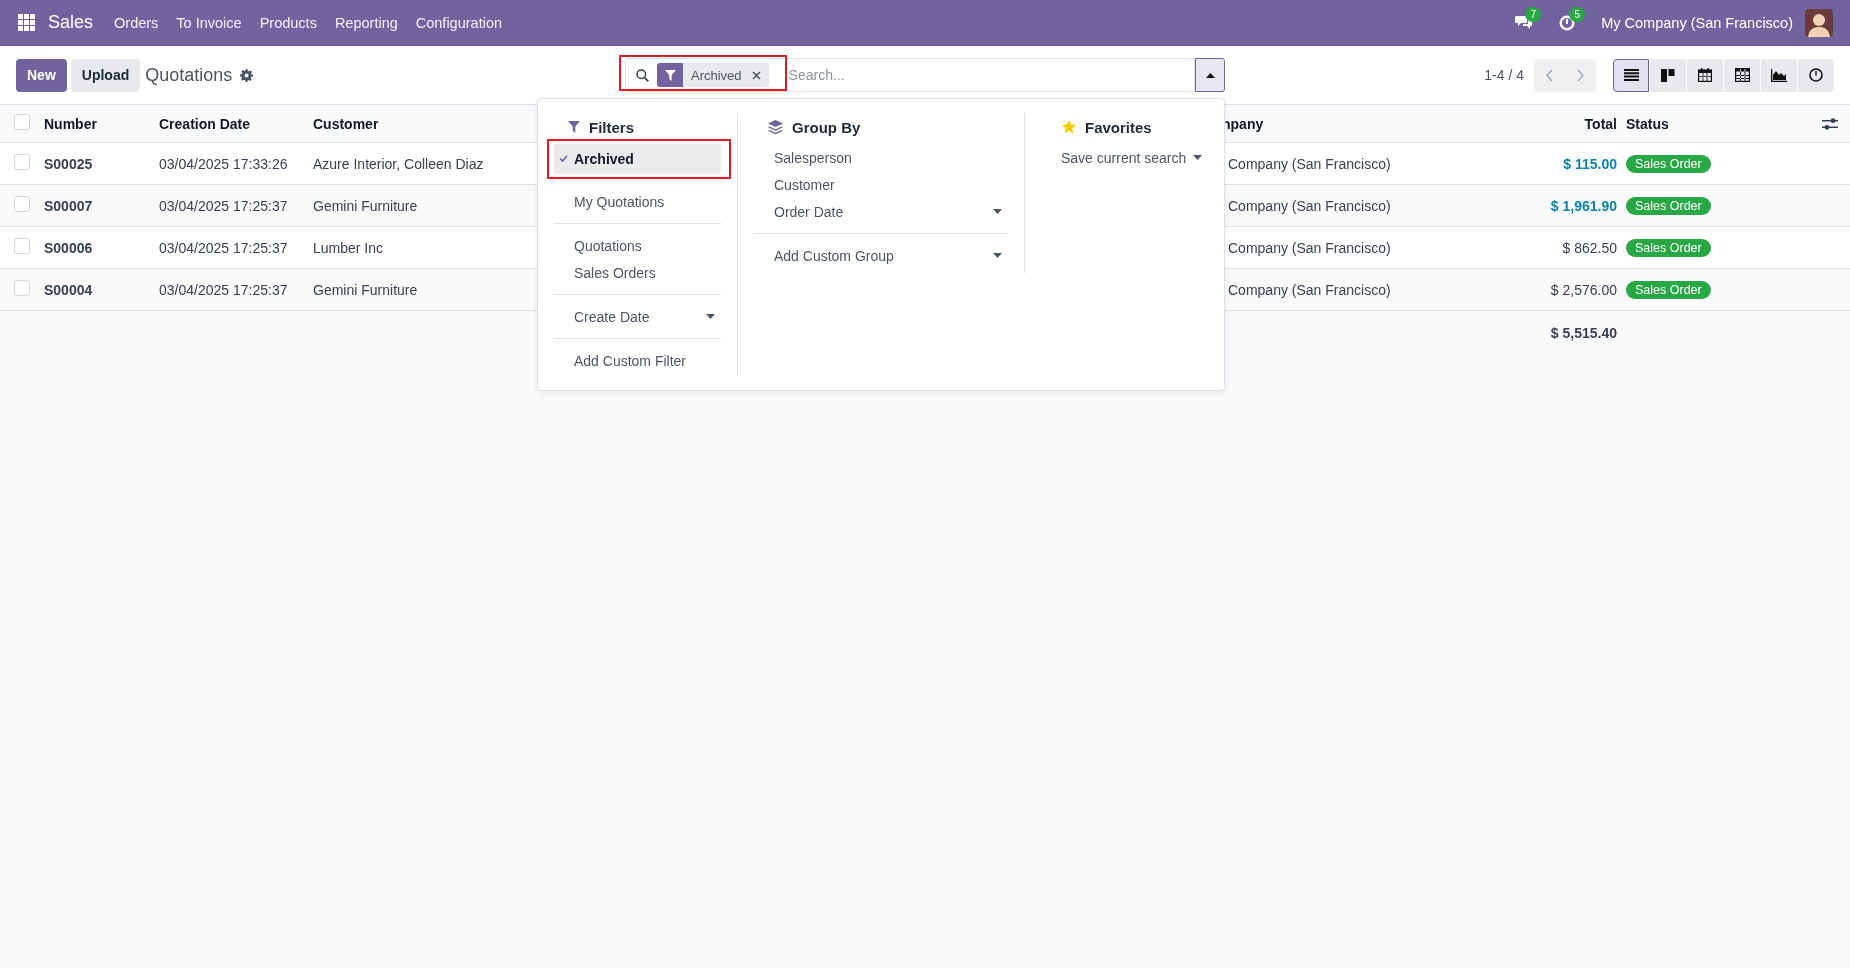 The height and width of the screenshot is (968, 1850). What do you see at coordinates (189, 75) in the screenshot?
I see `page-title: Quotations` at bounding box center [189, 75].